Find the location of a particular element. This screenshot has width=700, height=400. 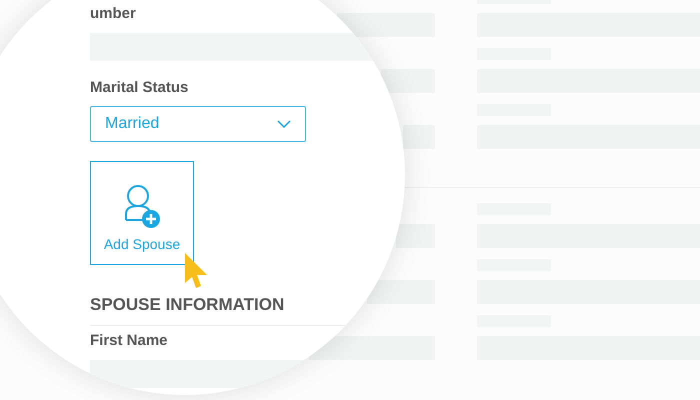

field-label: Marital Status is located at coordinates (139, 87).